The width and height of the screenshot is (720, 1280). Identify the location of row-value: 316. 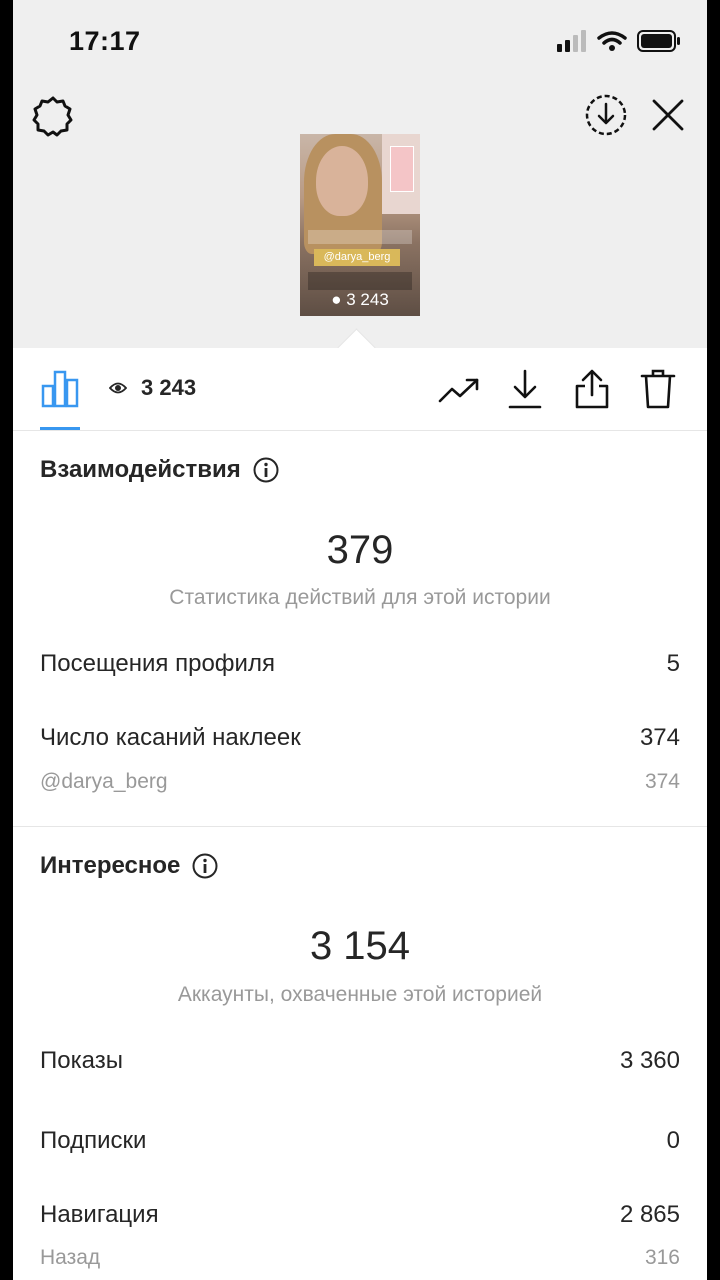
(662, 1257).